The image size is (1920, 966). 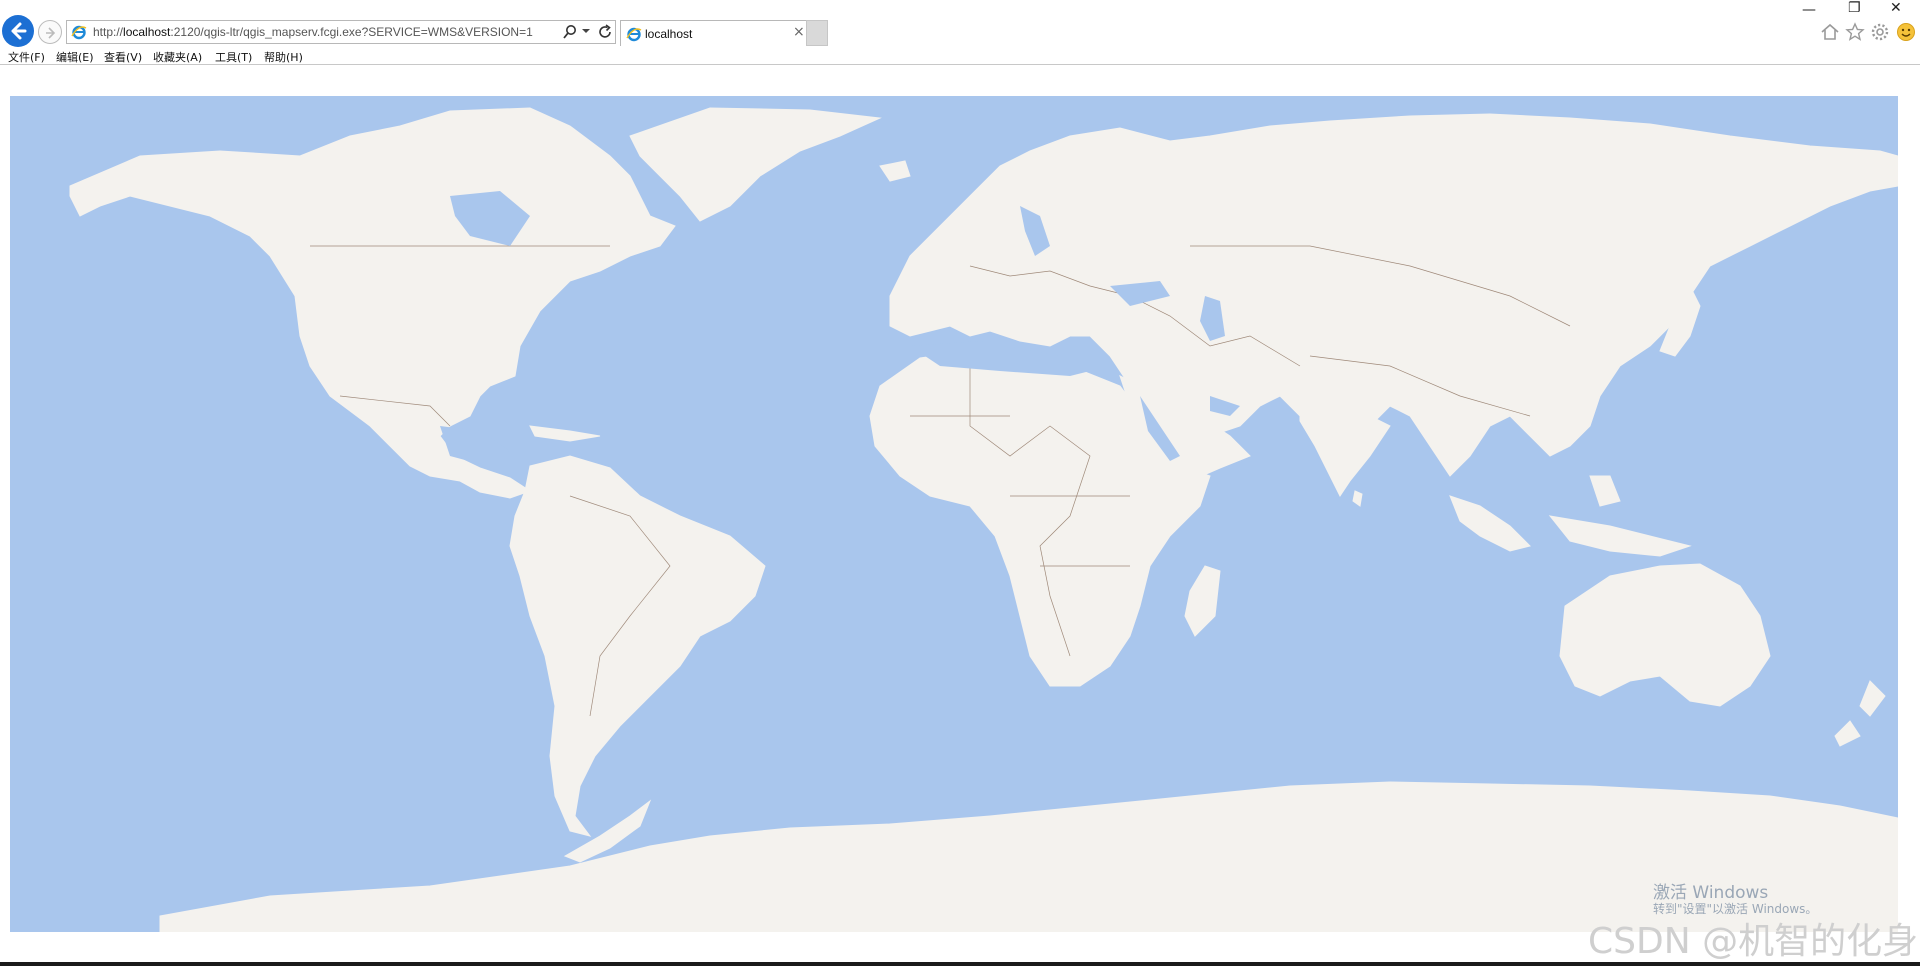 I want to click on menu-tools: 工具(T), so click(x=233, y=57).